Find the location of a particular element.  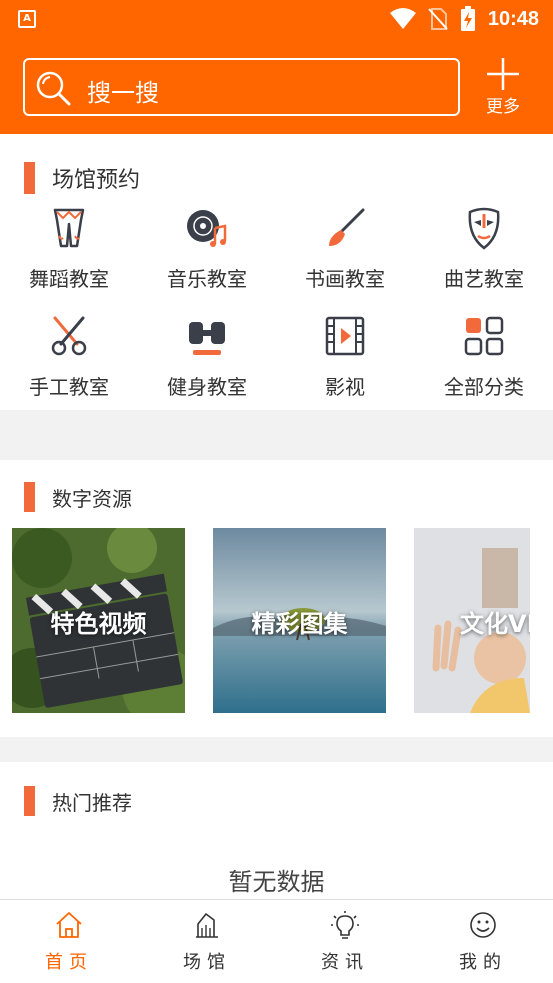

search-input: 搜一搜 is located at coordinates (241, 87).